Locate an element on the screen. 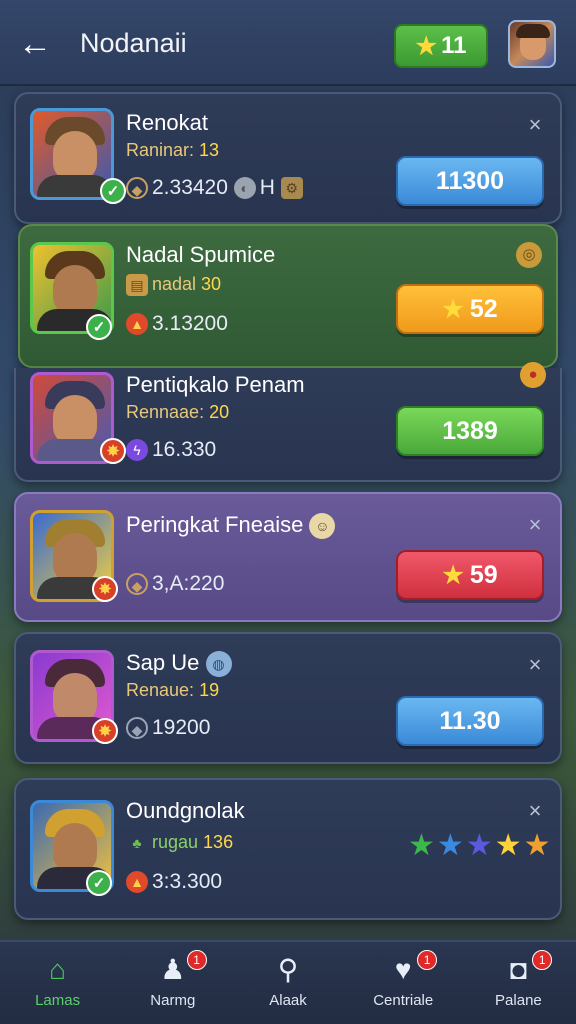  player-rank: ♣ rugau 136 is located at coordinates (179, 843).